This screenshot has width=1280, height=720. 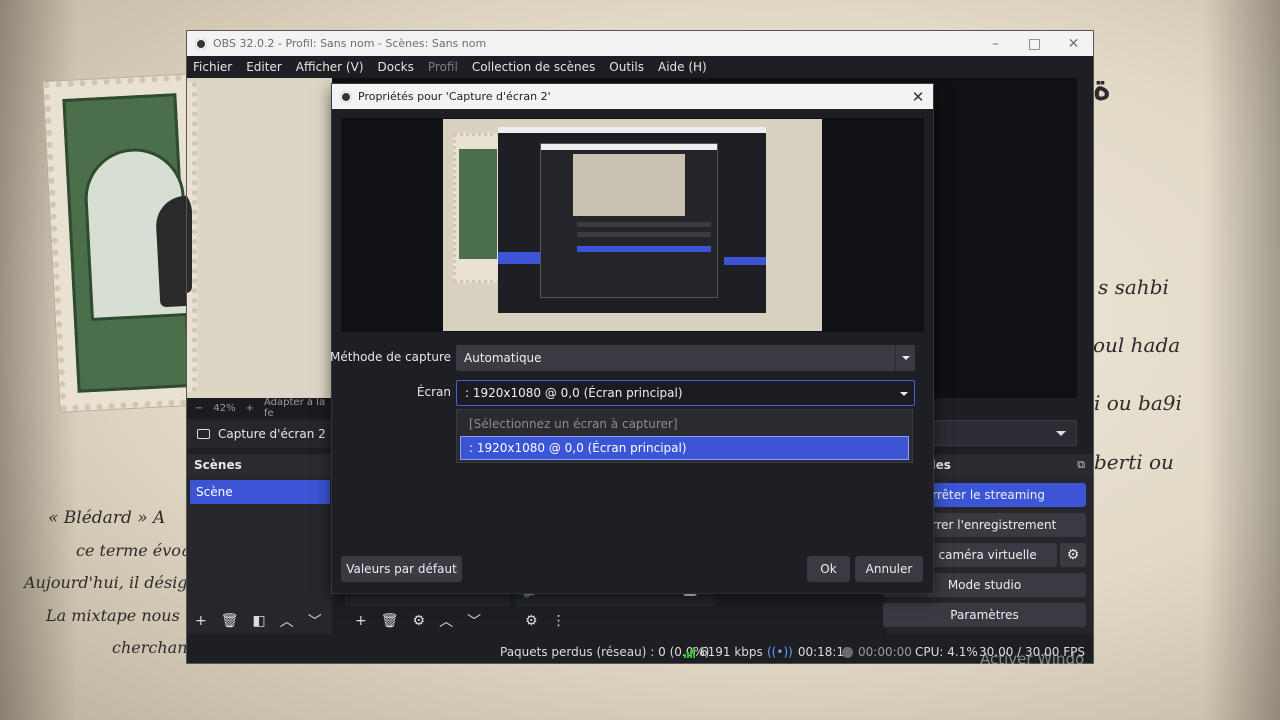 I want to click on handwriting-line: « Blédard » A, so click(x=107, y=518).